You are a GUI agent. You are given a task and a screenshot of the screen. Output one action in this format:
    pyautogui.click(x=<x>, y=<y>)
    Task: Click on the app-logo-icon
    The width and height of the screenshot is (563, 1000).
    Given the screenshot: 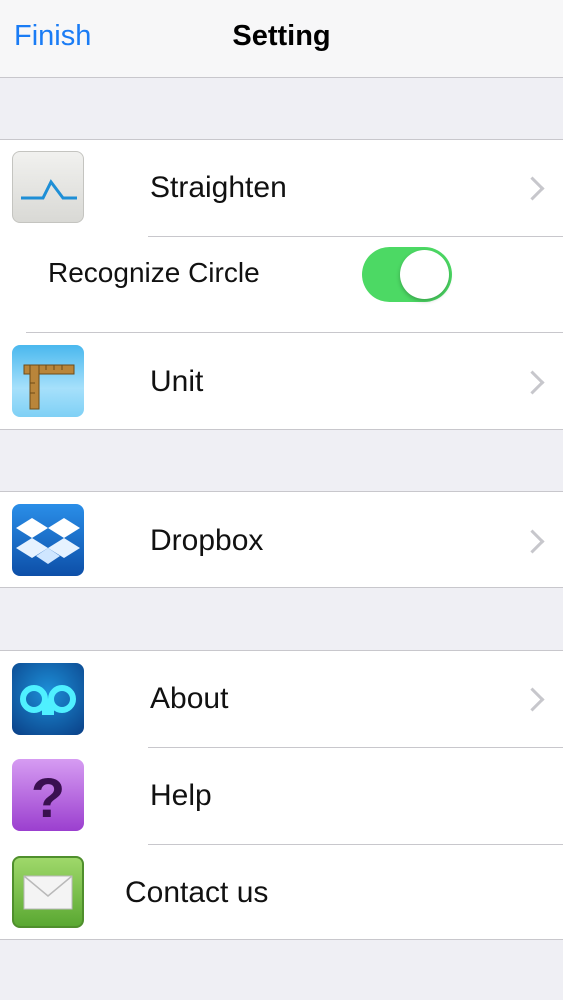 What is the action you would take?
    pyautogui.click(x=48, y=699)
    